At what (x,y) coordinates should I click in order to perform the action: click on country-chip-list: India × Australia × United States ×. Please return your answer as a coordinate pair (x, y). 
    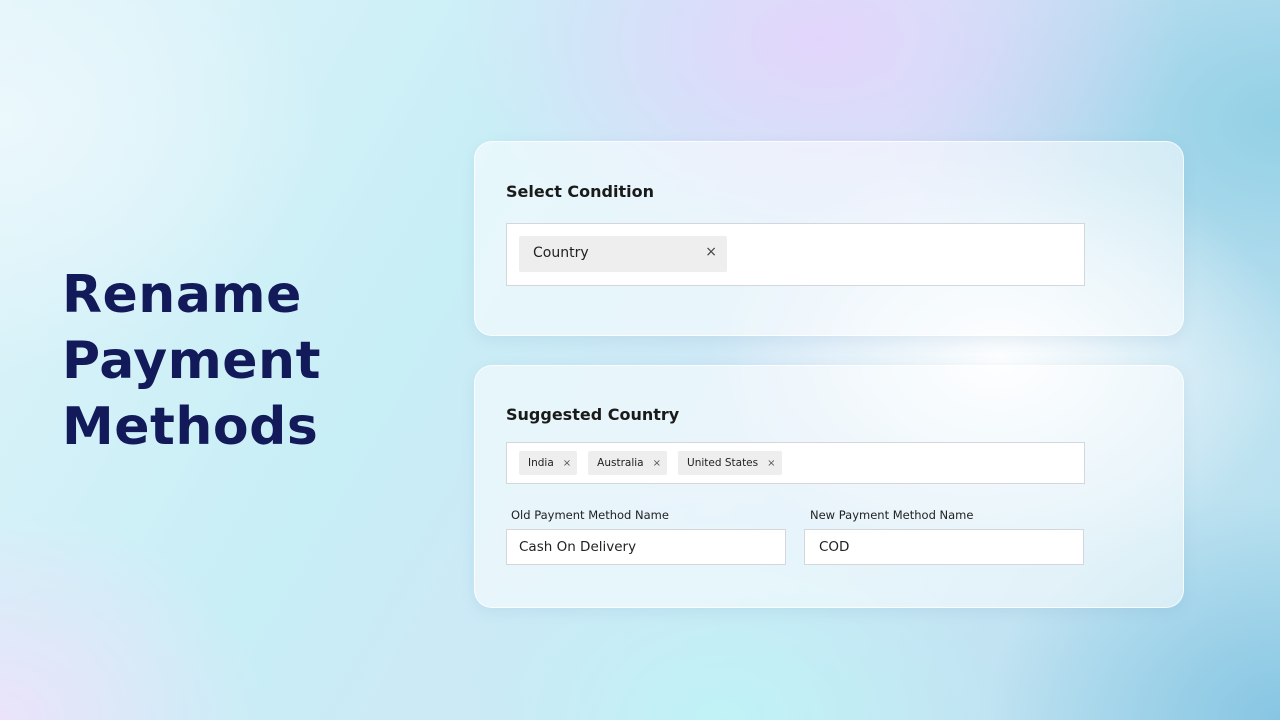
    Looking at the image, I should click on (650, 463).